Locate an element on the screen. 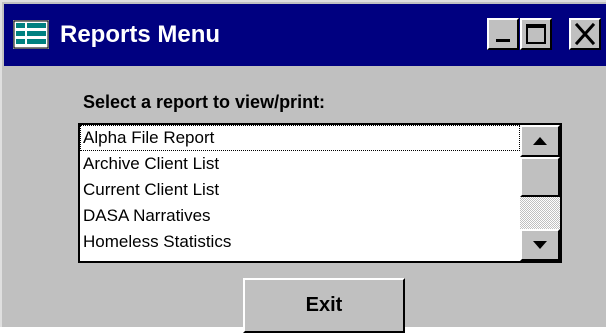 The height and width of the screenshot is (333, 606). close-icon is located at coordinates (585, 34).